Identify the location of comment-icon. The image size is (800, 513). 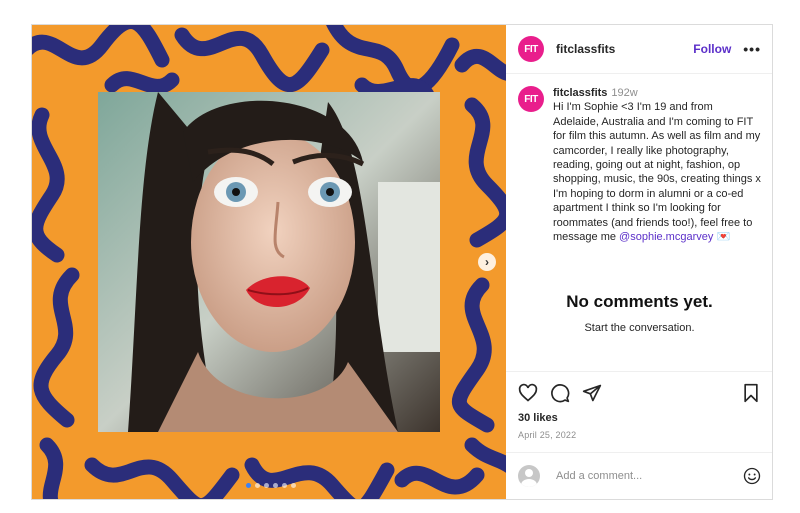
(560, 393).